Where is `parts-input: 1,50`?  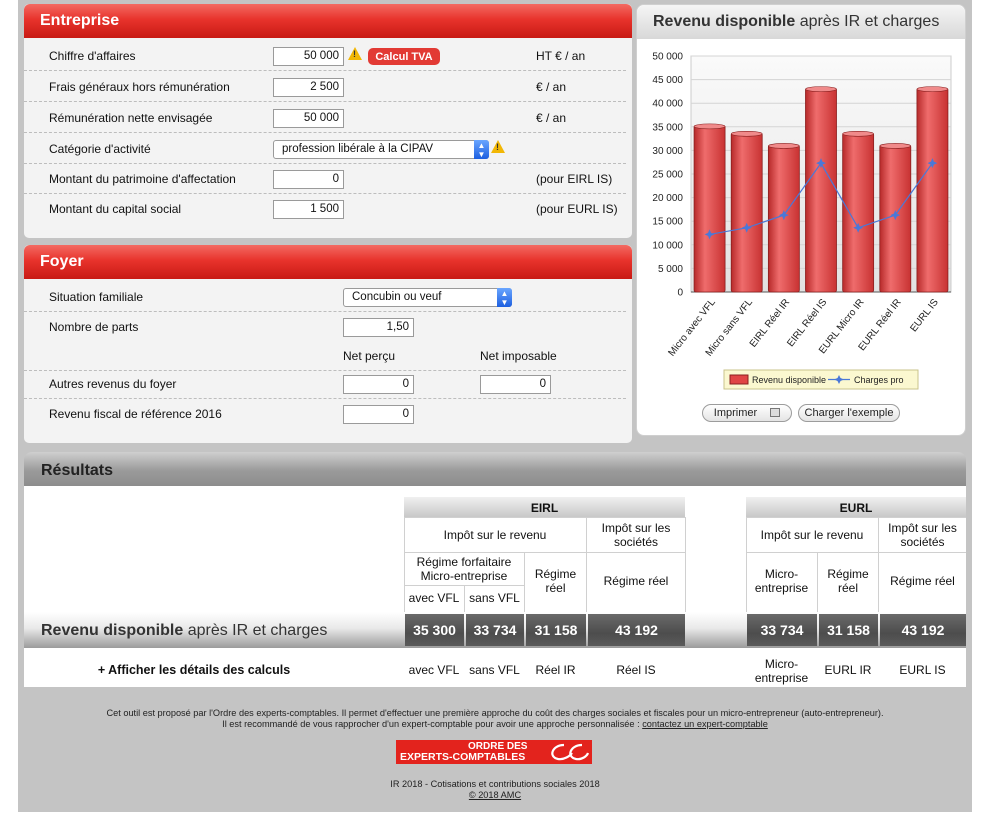 parts-input: 1,50 is located at coordinates (378, 327).